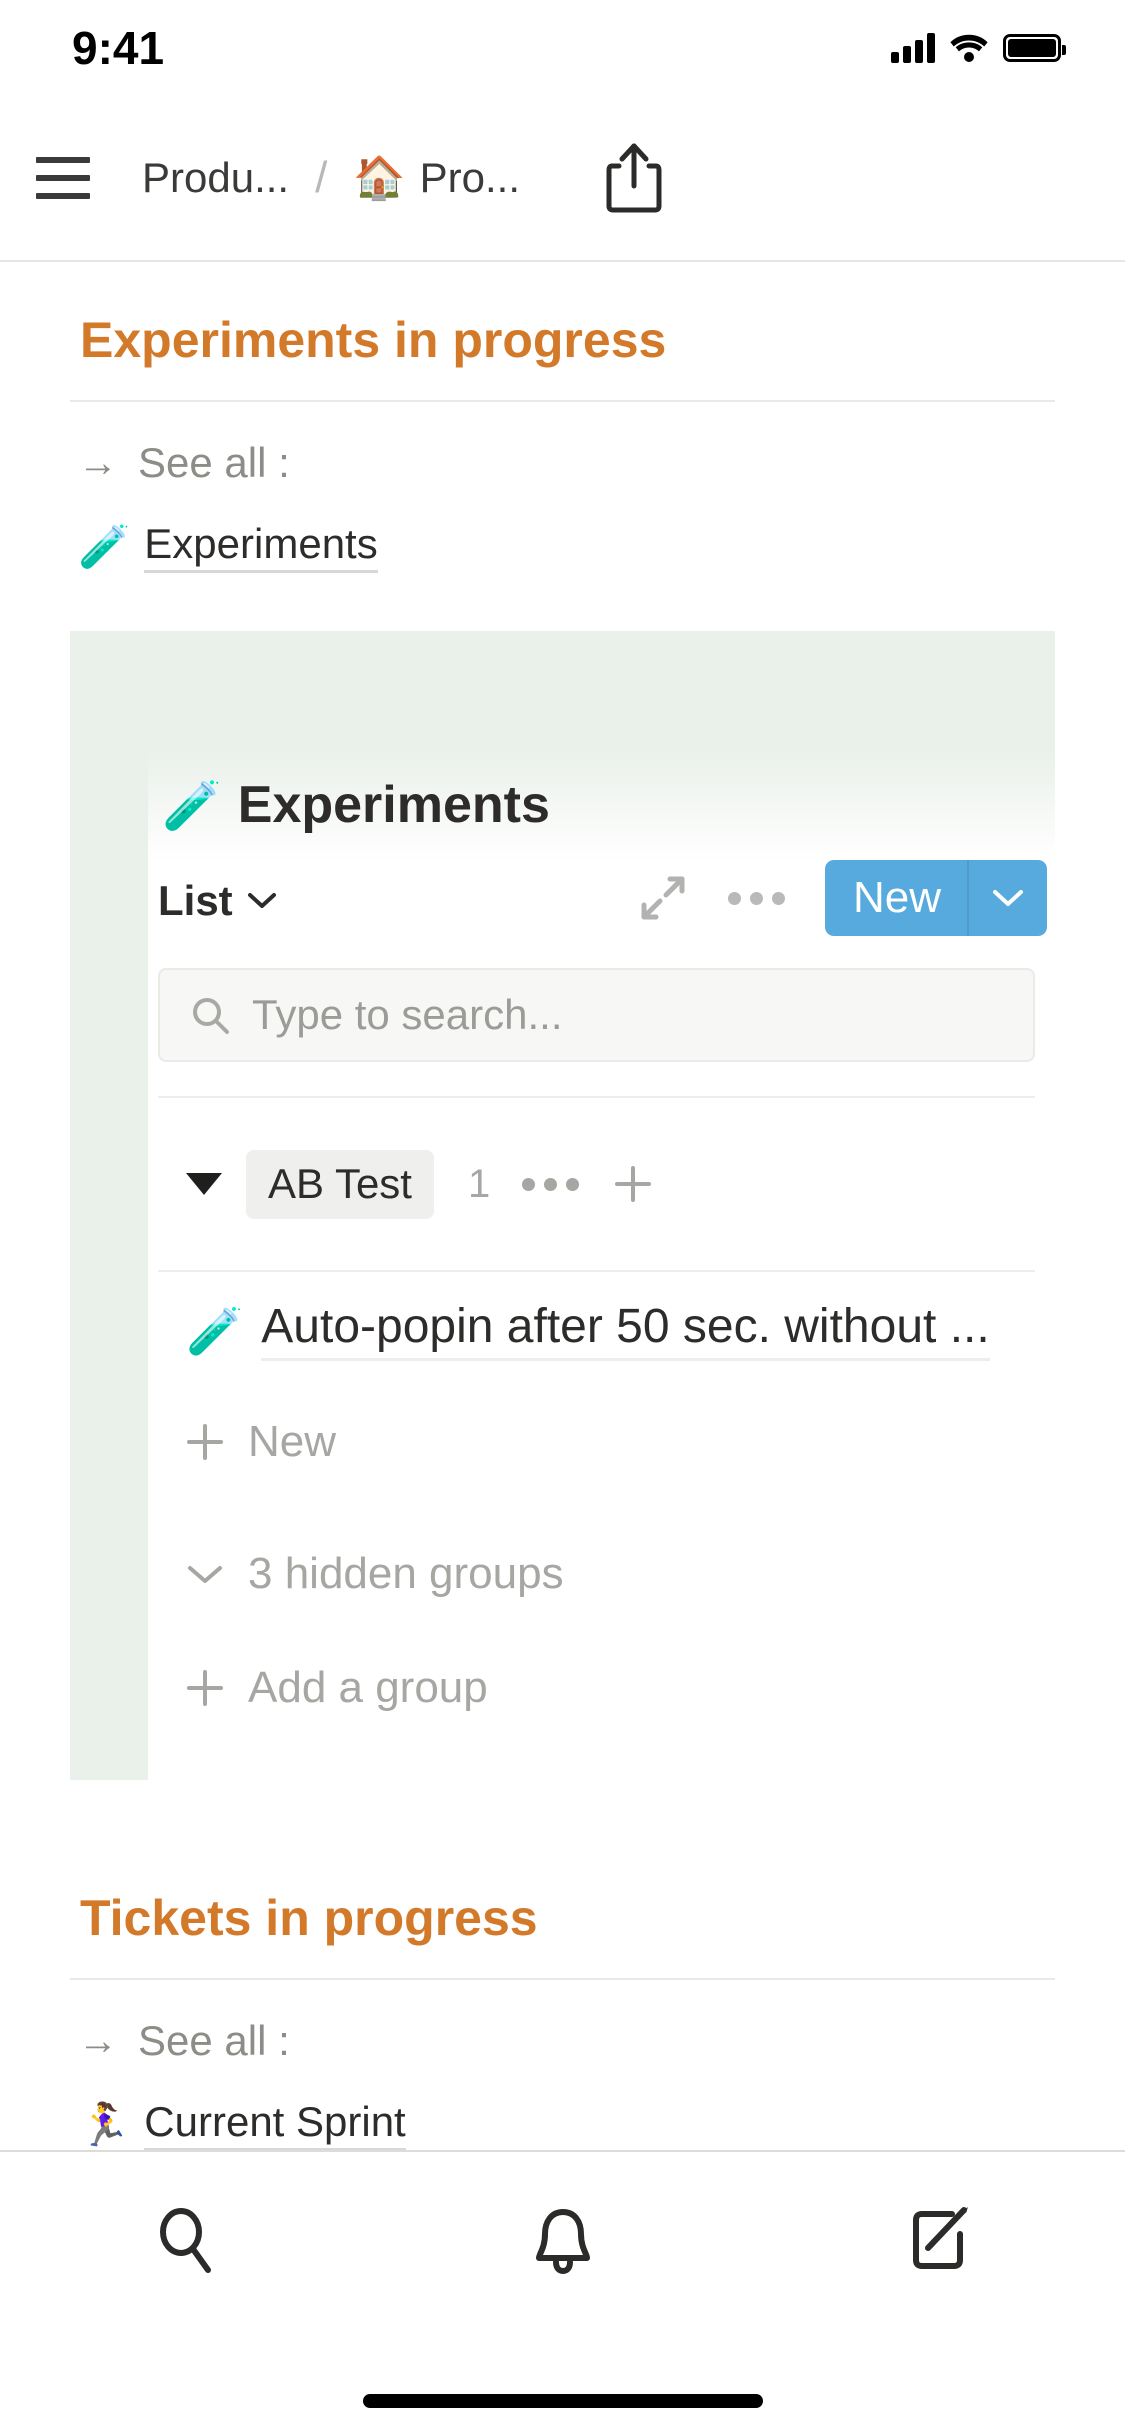 This screenshot has height=2436, width=1125. What do you see at coordinates (479, 1184) in the screenshot?
I see `group-count: 1` at bounding box center [479, 1184].